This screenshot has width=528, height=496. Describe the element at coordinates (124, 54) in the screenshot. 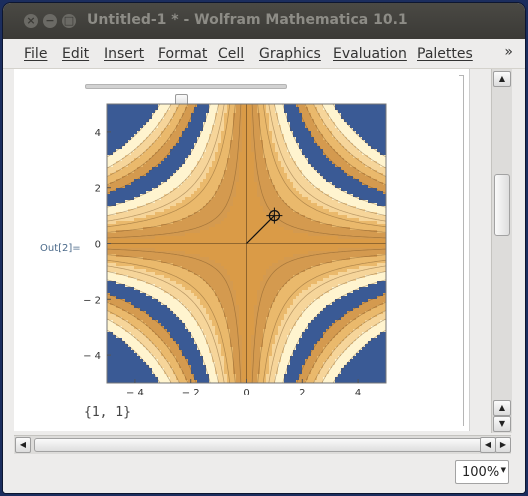

I see `menu-insert: Insert` at that location.